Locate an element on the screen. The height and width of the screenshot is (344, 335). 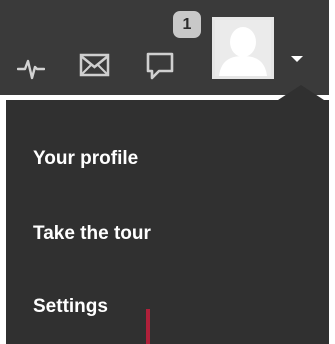
envelope-icon is located at coordinates (94, 65).